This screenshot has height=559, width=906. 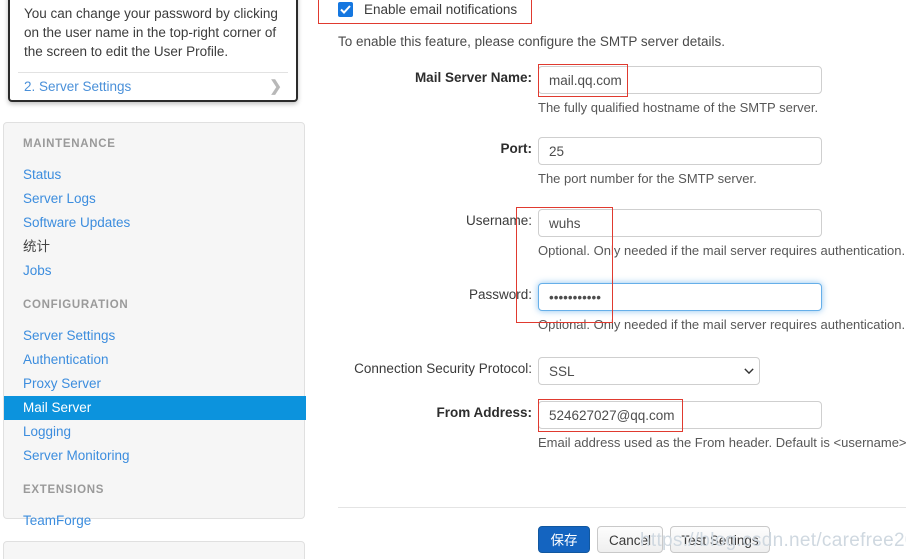 What do you see at coordinates (64, 490) in the screenshot?
I see `sidebar-group-title-extensions: EXTENSIONS` at bounding box center [64, 490].